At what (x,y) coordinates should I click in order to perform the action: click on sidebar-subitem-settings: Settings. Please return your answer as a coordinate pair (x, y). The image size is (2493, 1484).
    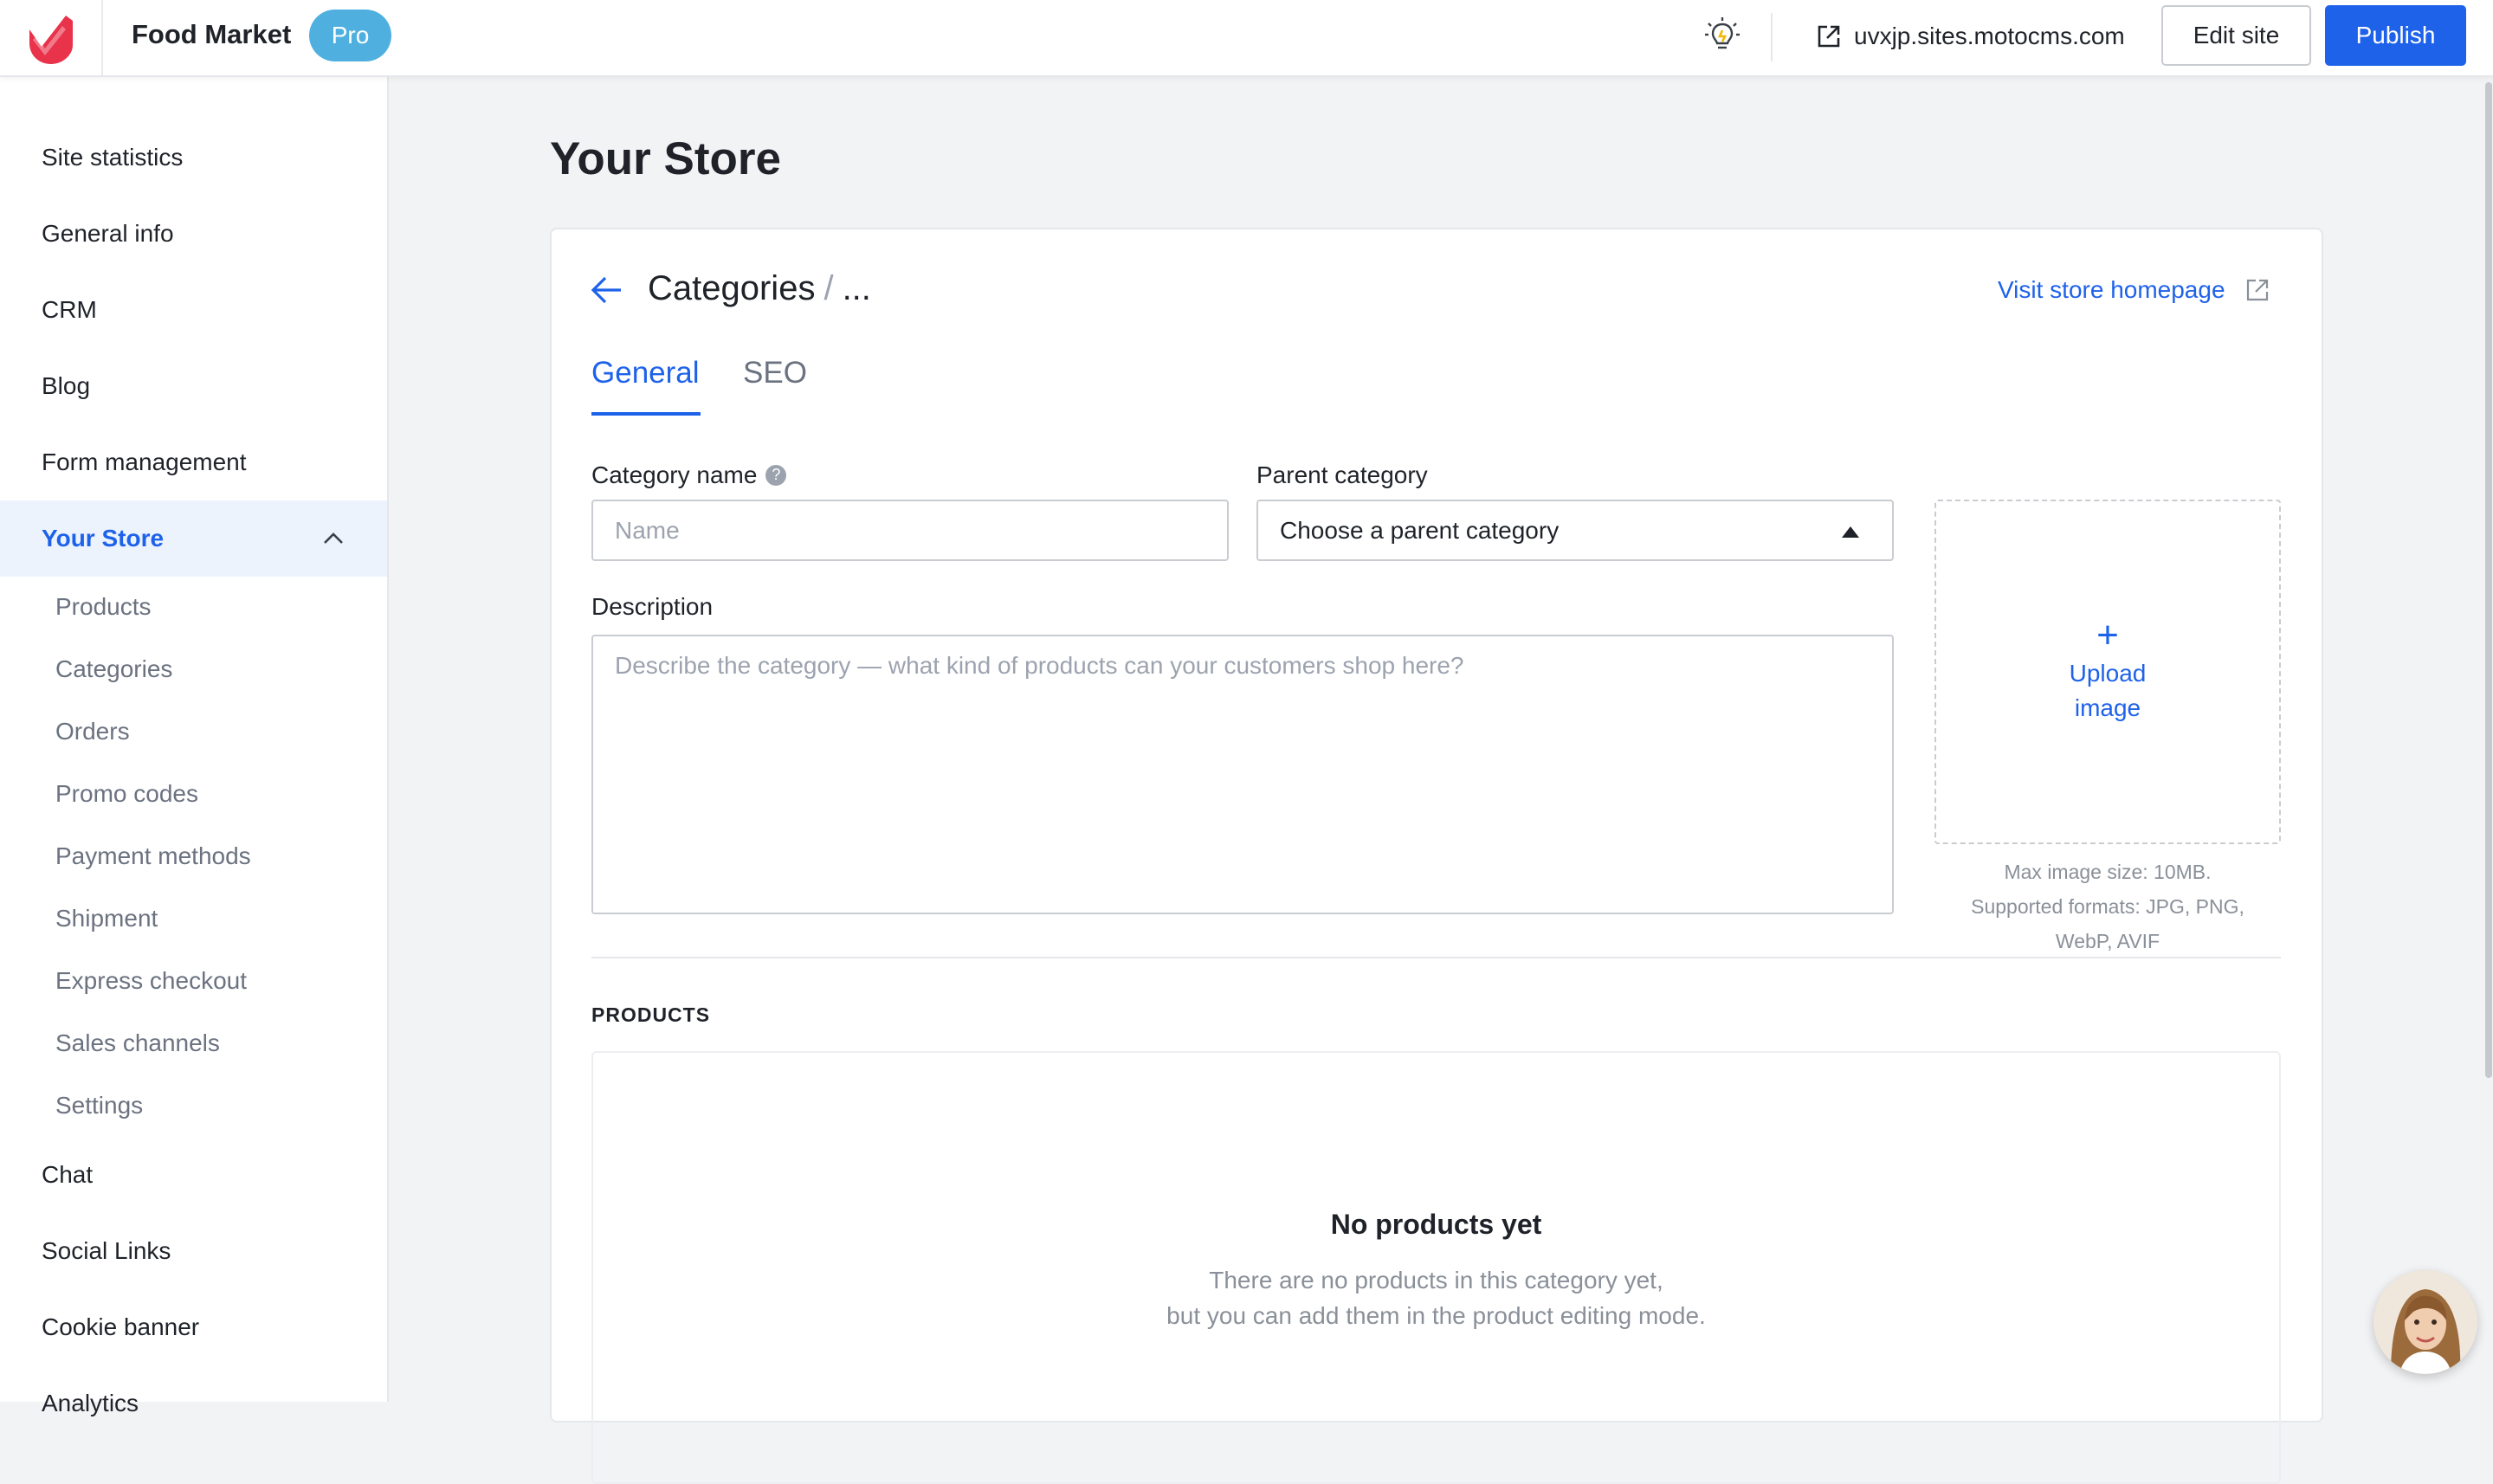
    Looking at the image, I should click on (99, 1105).